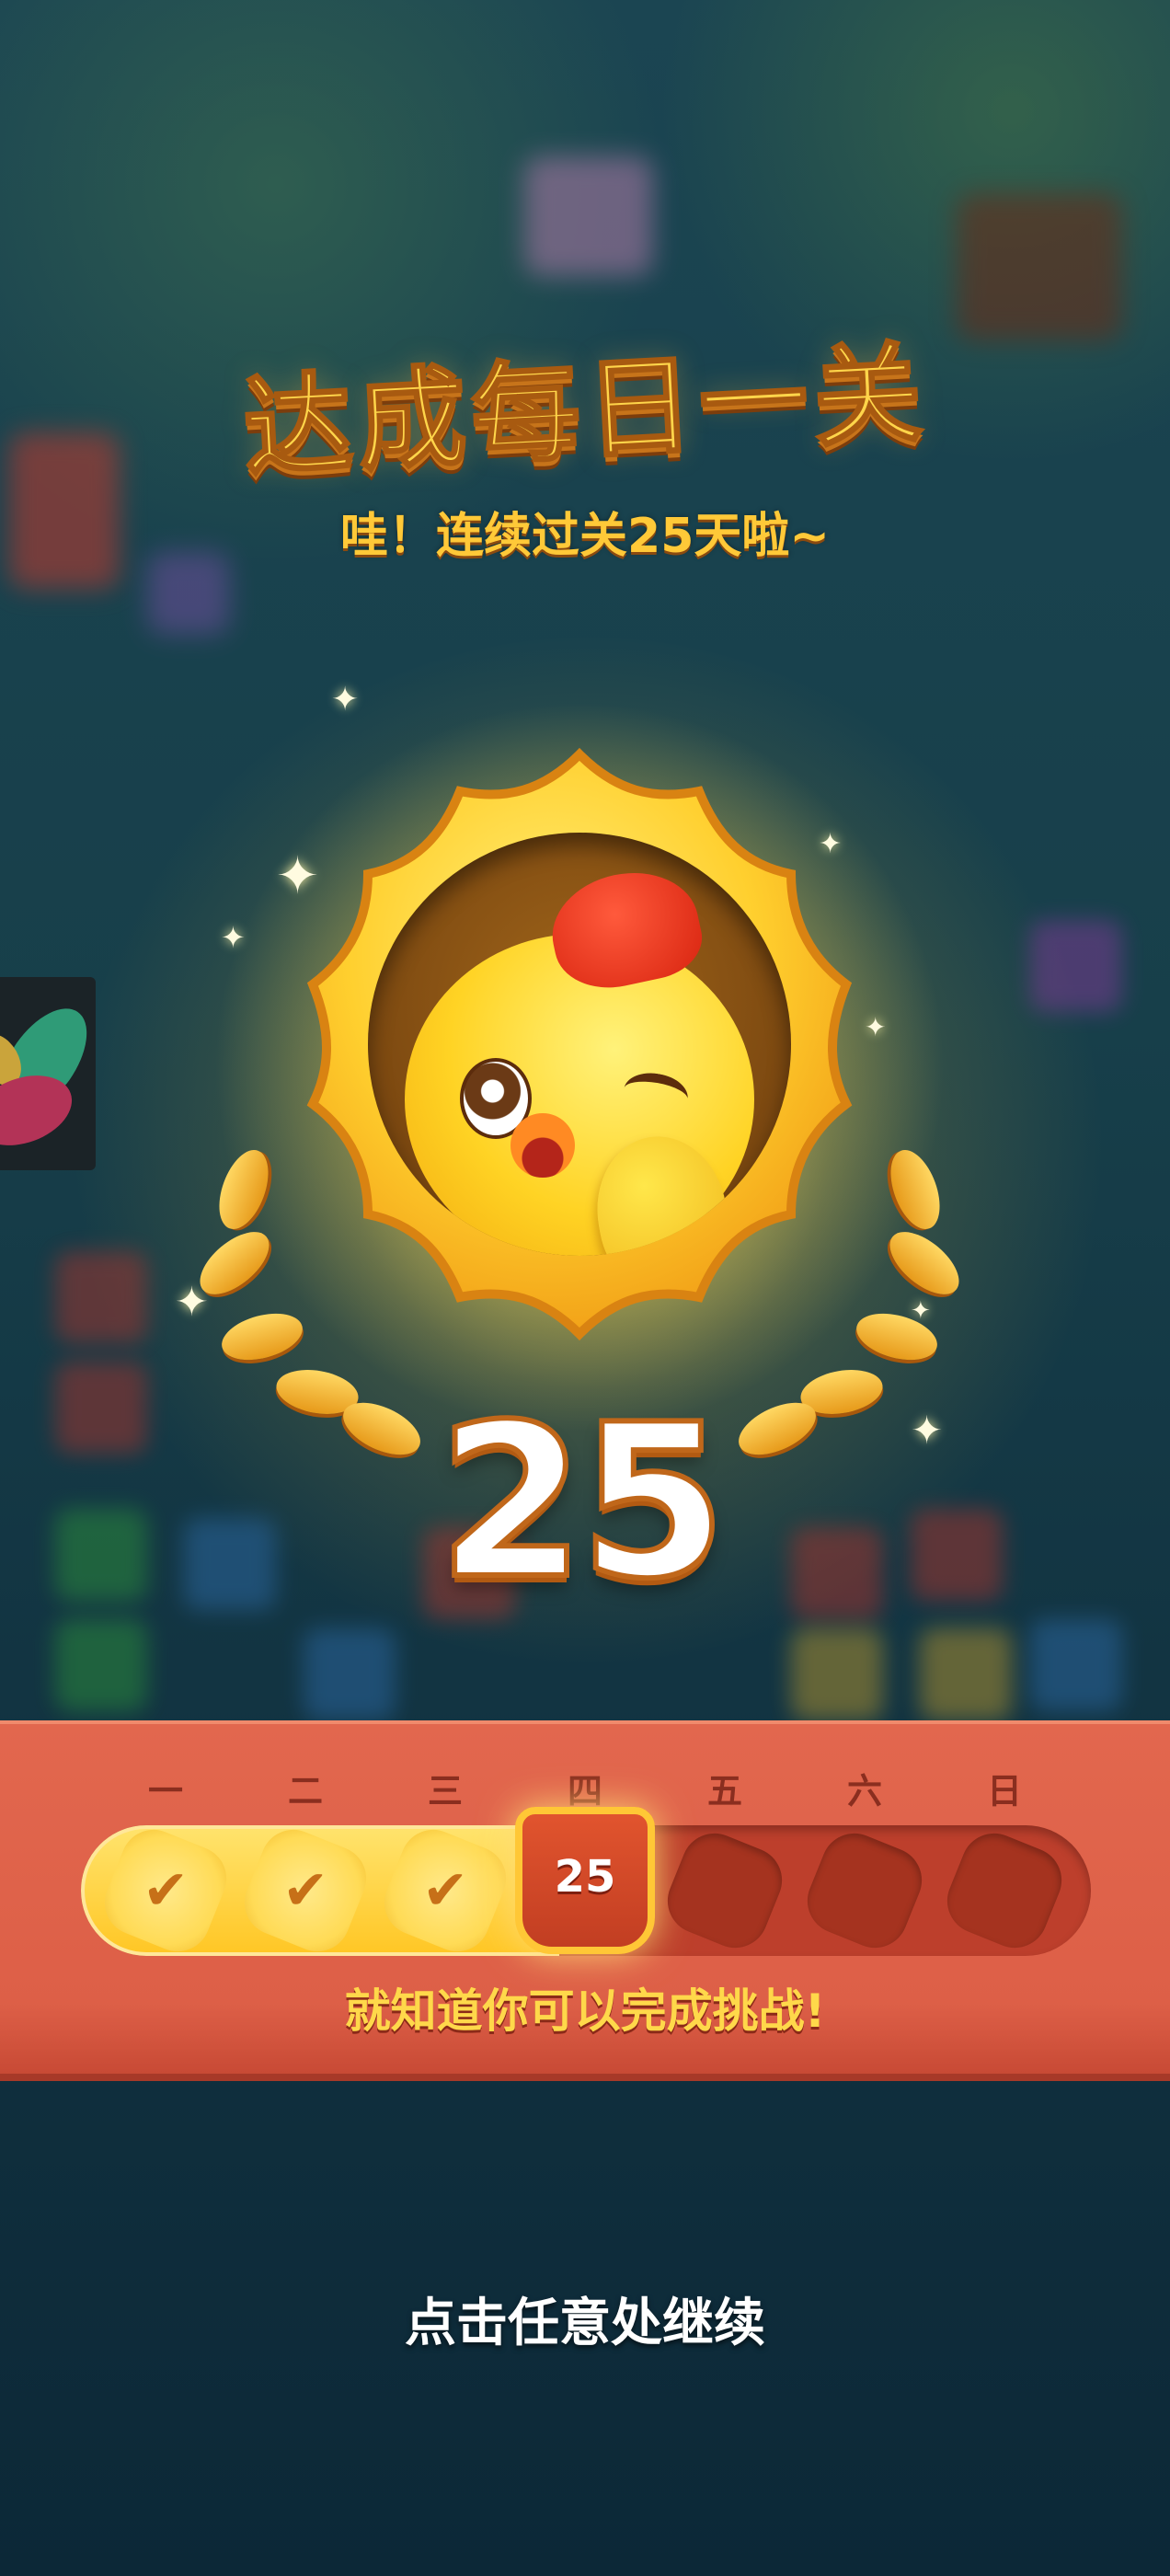  Describe the element at coordinates (48, 1073) in the screenshot. I see `app-logo-icon` at that location.